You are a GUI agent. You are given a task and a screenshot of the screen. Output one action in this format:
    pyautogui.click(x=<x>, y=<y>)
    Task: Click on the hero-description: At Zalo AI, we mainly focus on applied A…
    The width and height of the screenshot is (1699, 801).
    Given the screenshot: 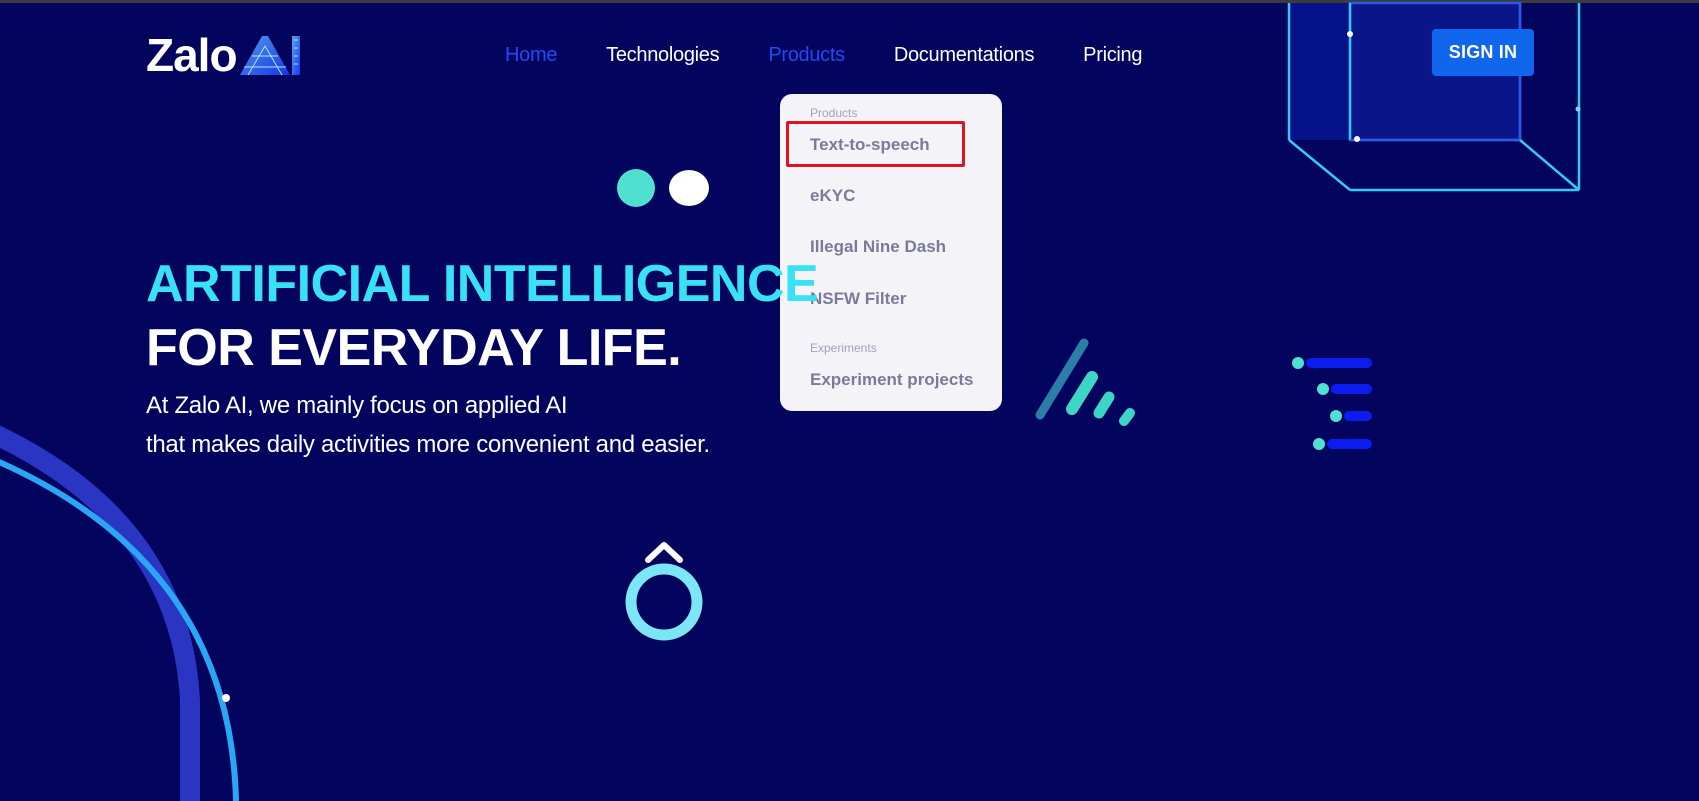 What is the action you would take?
    pyautogui.click(x=428, y=425)
    